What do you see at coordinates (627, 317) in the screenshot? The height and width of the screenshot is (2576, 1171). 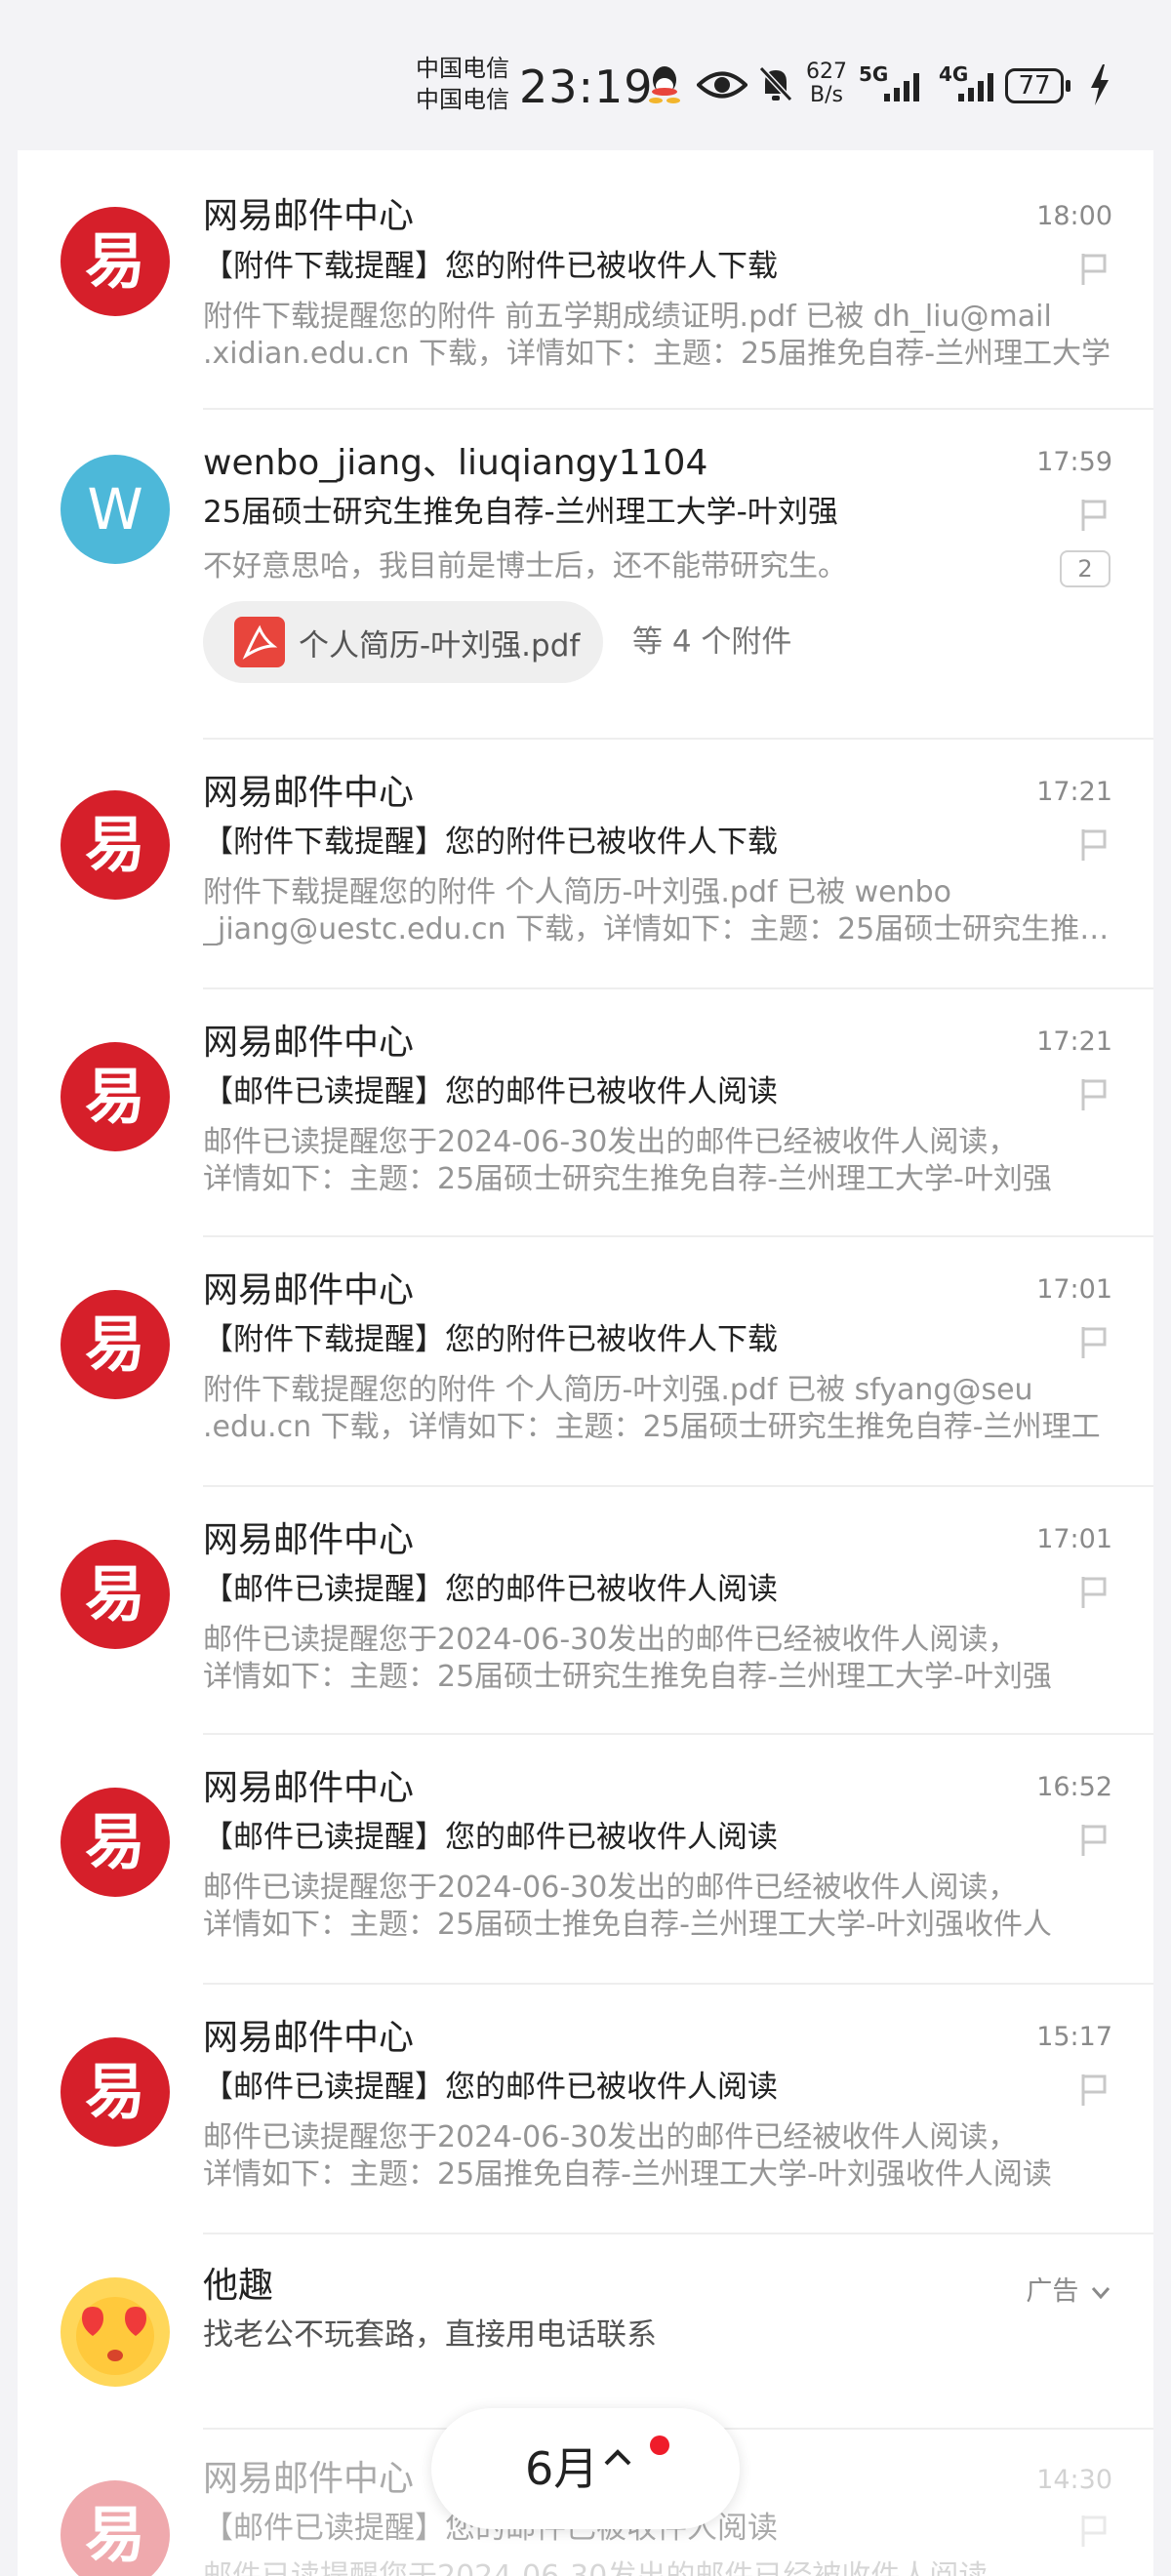 I see `mail-preview-line-1: 附件下载提醒您的附件 前五学期成绩证明.pdf 已被 dh_liu@mail` at bounding box center [627, 317].